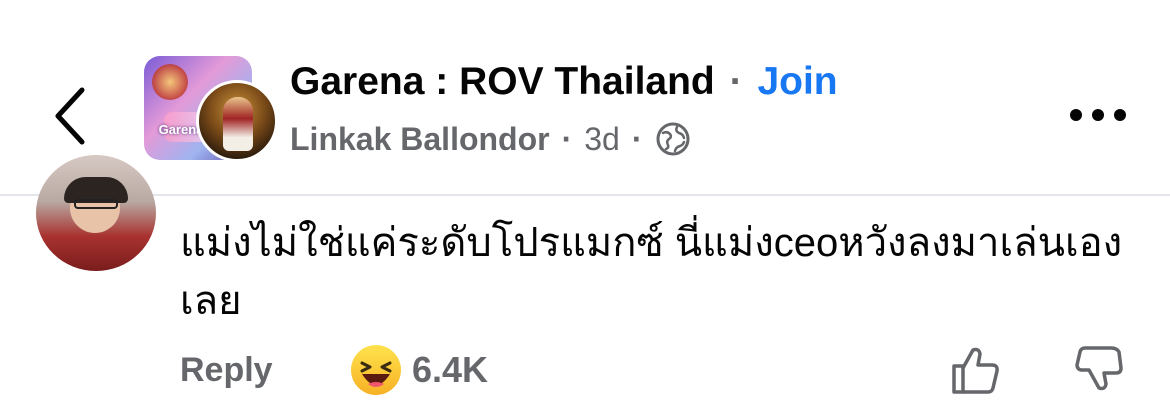 The height and width of the screenshot is (413, 1170). Describe the element at coordinates (602, 139) in the screenshot. I see `post-time: 3d` at that location.